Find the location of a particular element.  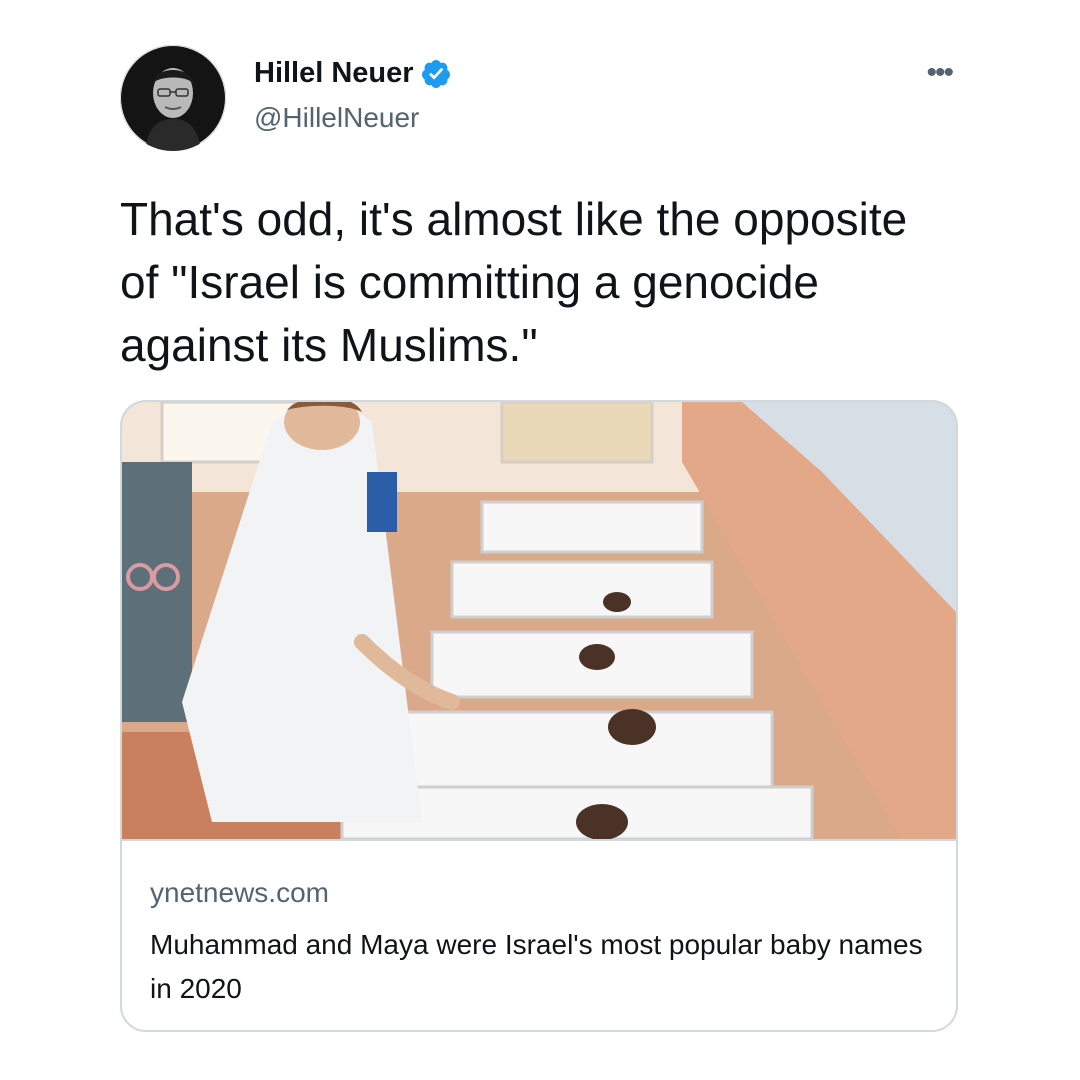

avatar is located at coordinates (173, 98).